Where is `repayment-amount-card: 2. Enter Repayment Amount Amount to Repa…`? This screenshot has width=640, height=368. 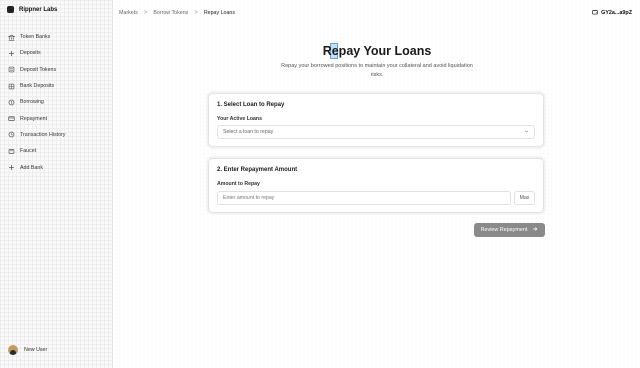 repayment-amount-card: 2. Enter Repayment Amount Amount to Repa… is located at coordinates (376, 185).